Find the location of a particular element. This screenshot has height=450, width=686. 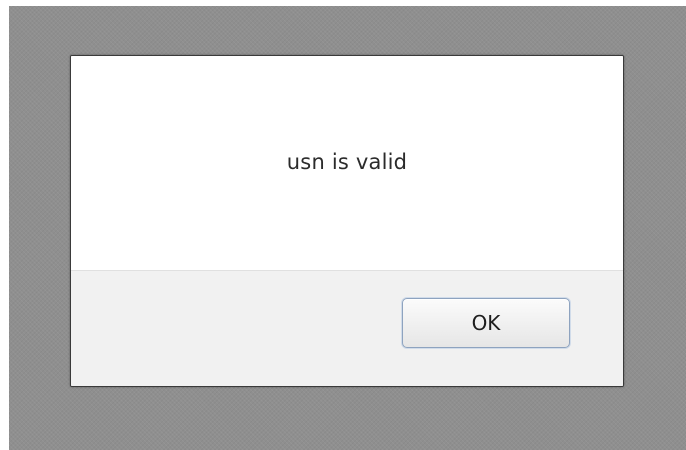

dialog-message: usn is valid is located at coordinates (347, 162).